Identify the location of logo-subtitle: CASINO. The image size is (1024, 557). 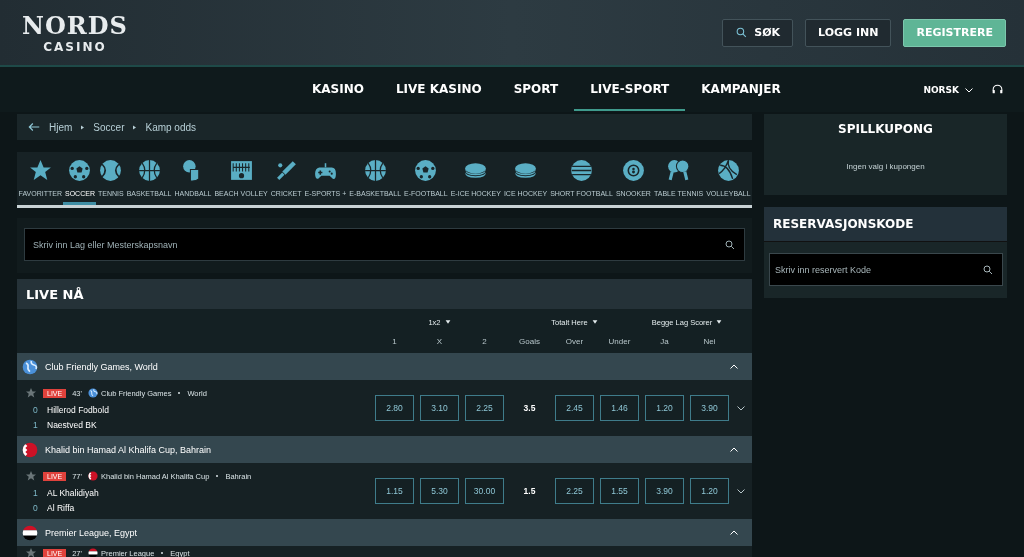
(75, 46).